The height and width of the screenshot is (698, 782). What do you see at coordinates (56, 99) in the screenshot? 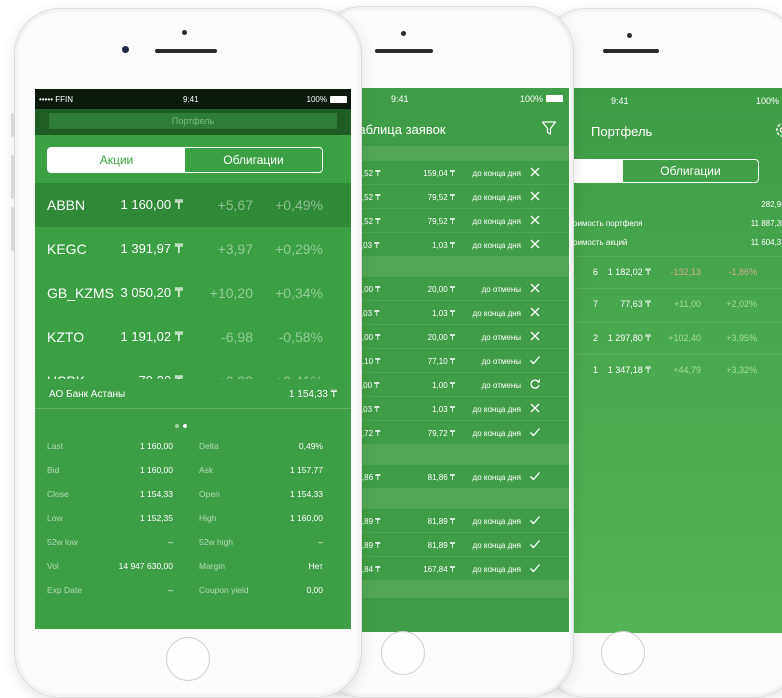
I see `status-carrier: ••••• FFIN` at bounding box center [56, 99].